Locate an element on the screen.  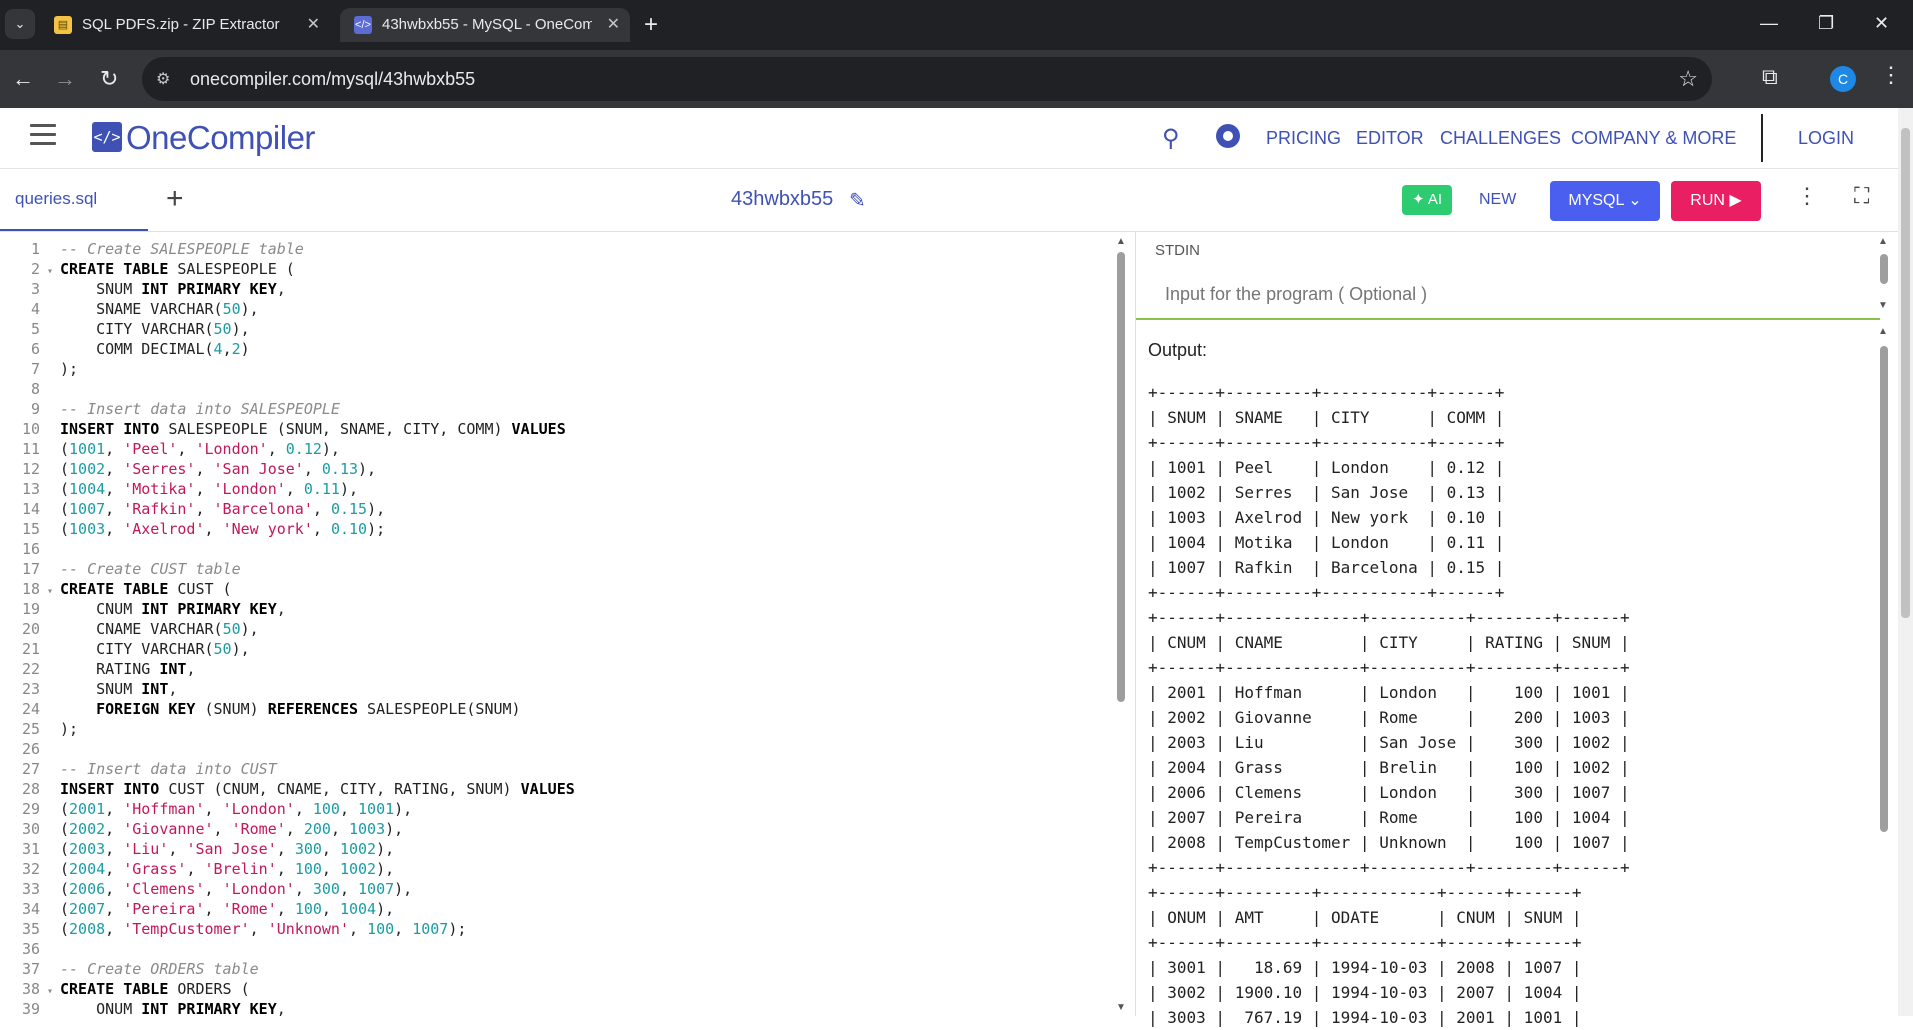
code-line: 7); is located at coordinates (550, 369).